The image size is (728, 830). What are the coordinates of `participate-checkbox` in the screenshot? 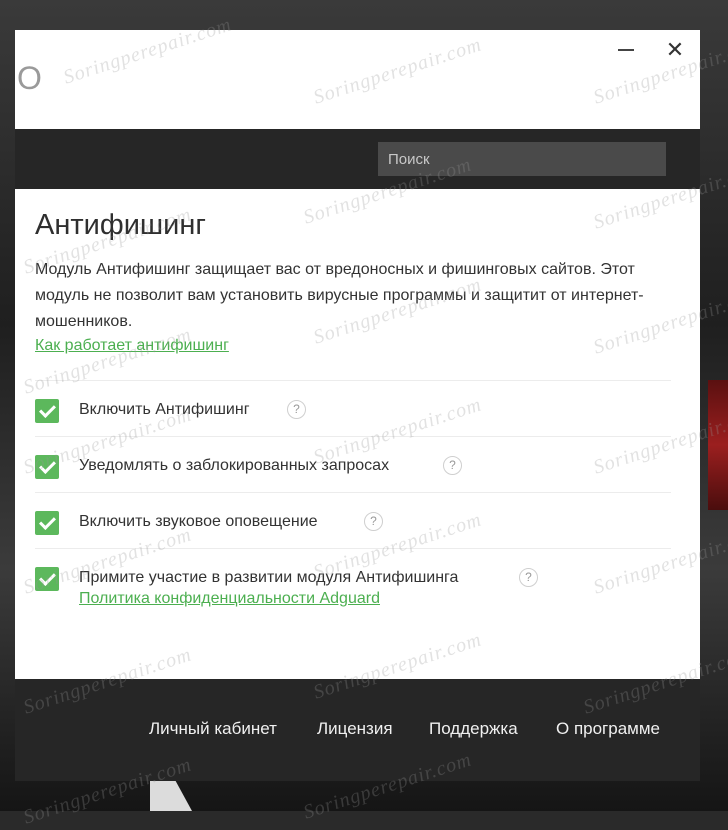 It's located at (47, 579).